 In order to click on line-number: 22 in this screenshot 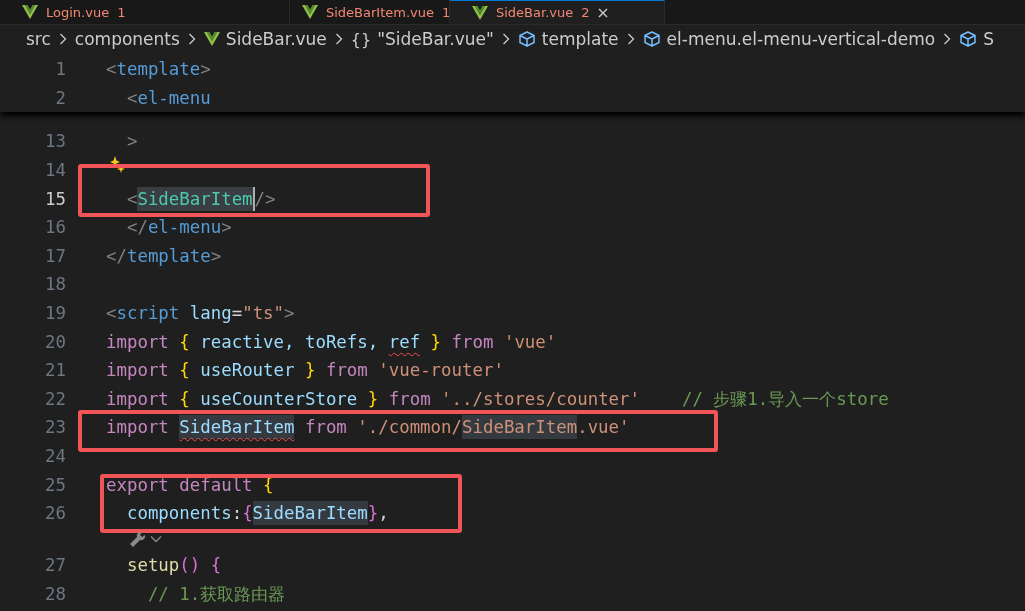, I will do `click(55, 398)`.